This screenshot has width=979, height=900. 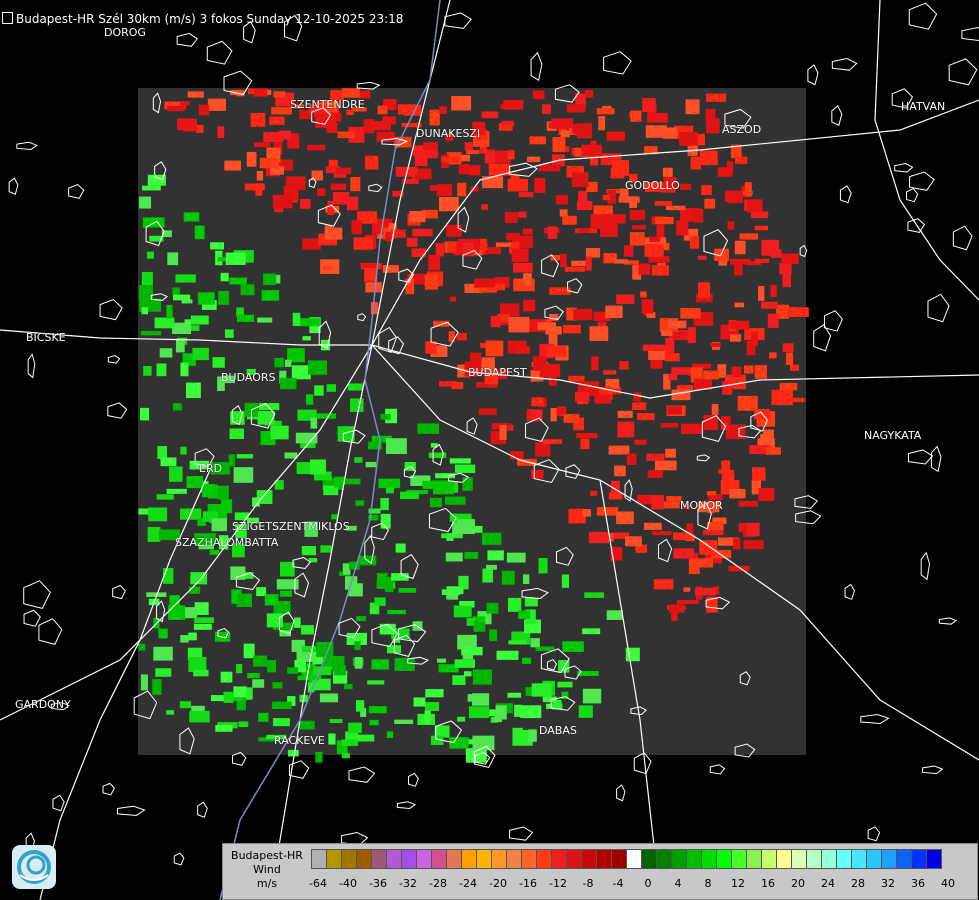 I want to click on legend-tick: -8, so click(x=588, y=883).